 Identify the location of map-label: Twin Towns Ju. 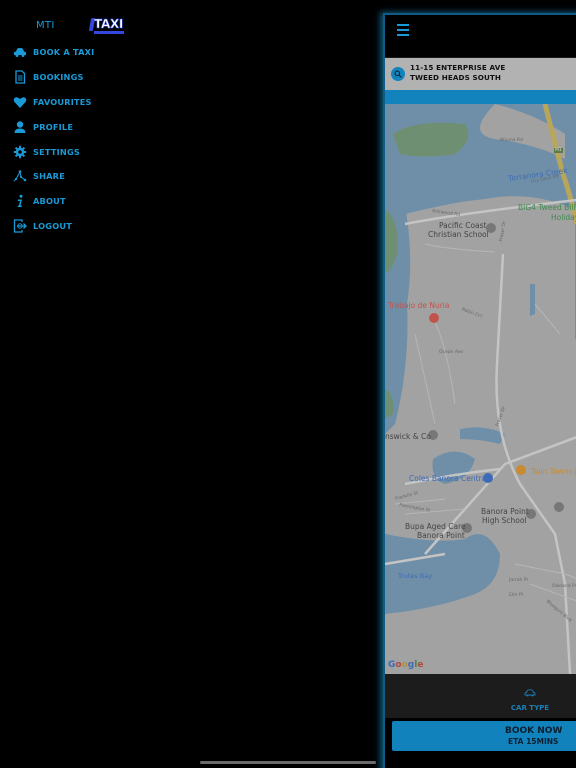
(553, 471).